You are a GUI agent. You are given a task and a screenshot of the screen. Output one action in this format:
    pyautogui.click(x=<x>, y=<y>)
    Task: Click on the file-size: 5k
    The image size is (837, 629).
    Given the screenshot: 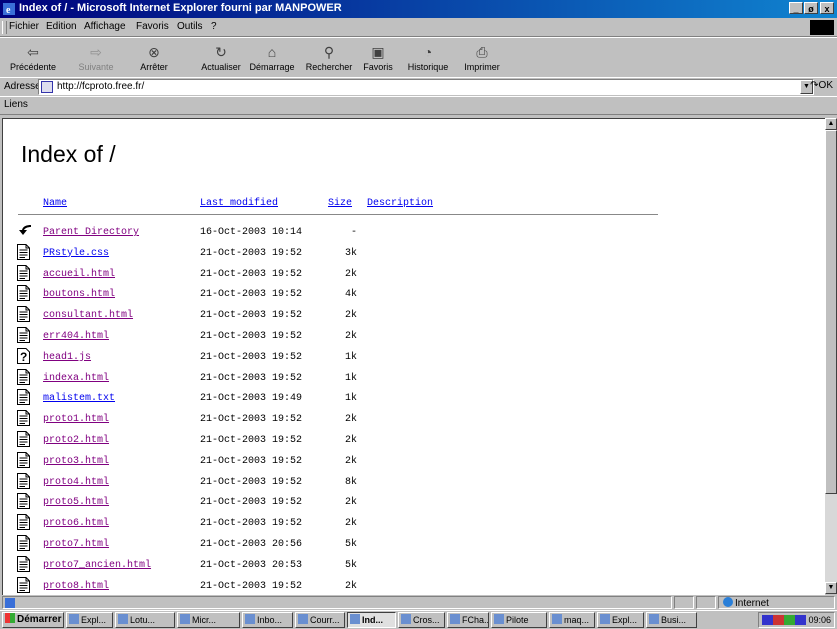 What is the action you would take?
    pyautogui.click(x=350, y=544)
    